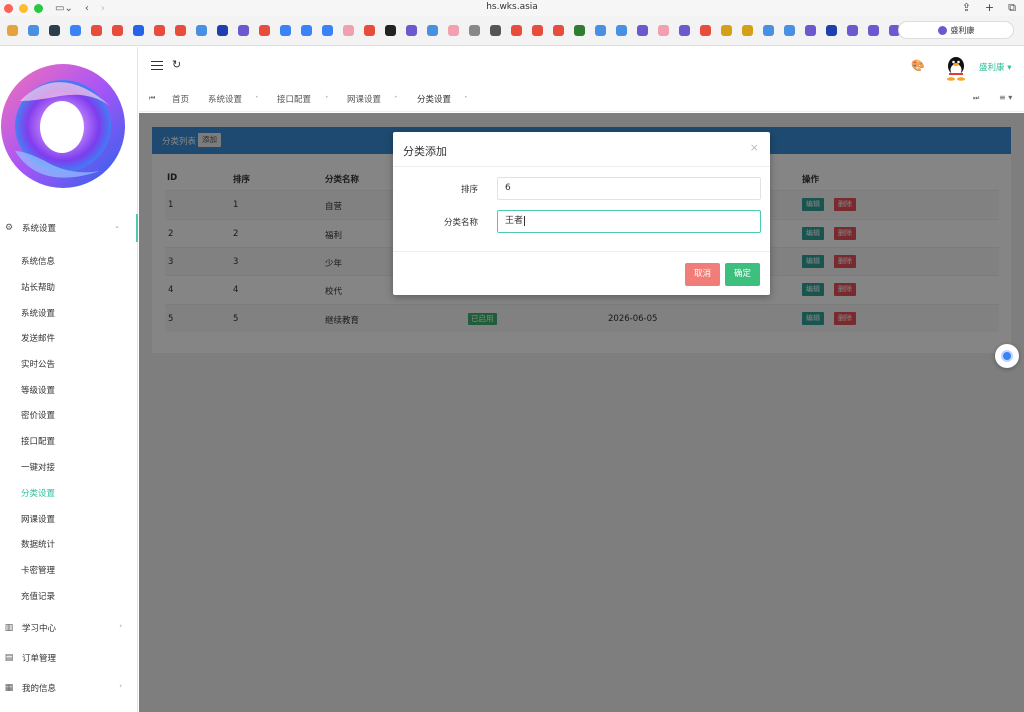  Describe the element at coordinates (69, 228) in the screenshot. I see `nav-group-system-settings: ⚙ 系统设置 ⌄` at that location.